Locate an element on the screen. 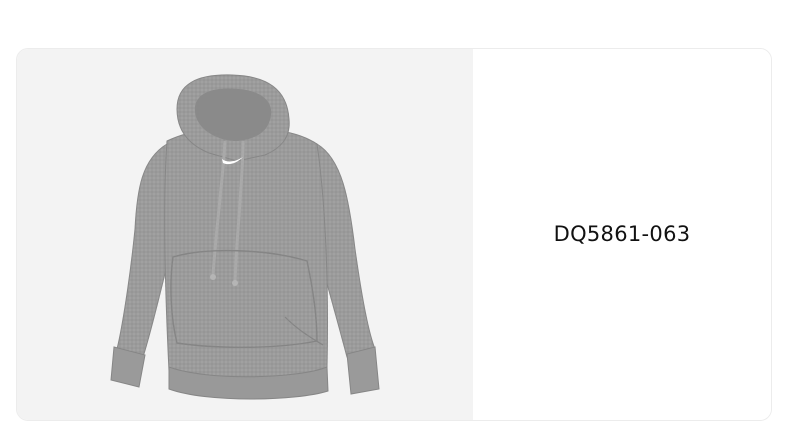 The image size is (790, 423). product-code: DQ5861-063 is located at coordinates (622, 233).